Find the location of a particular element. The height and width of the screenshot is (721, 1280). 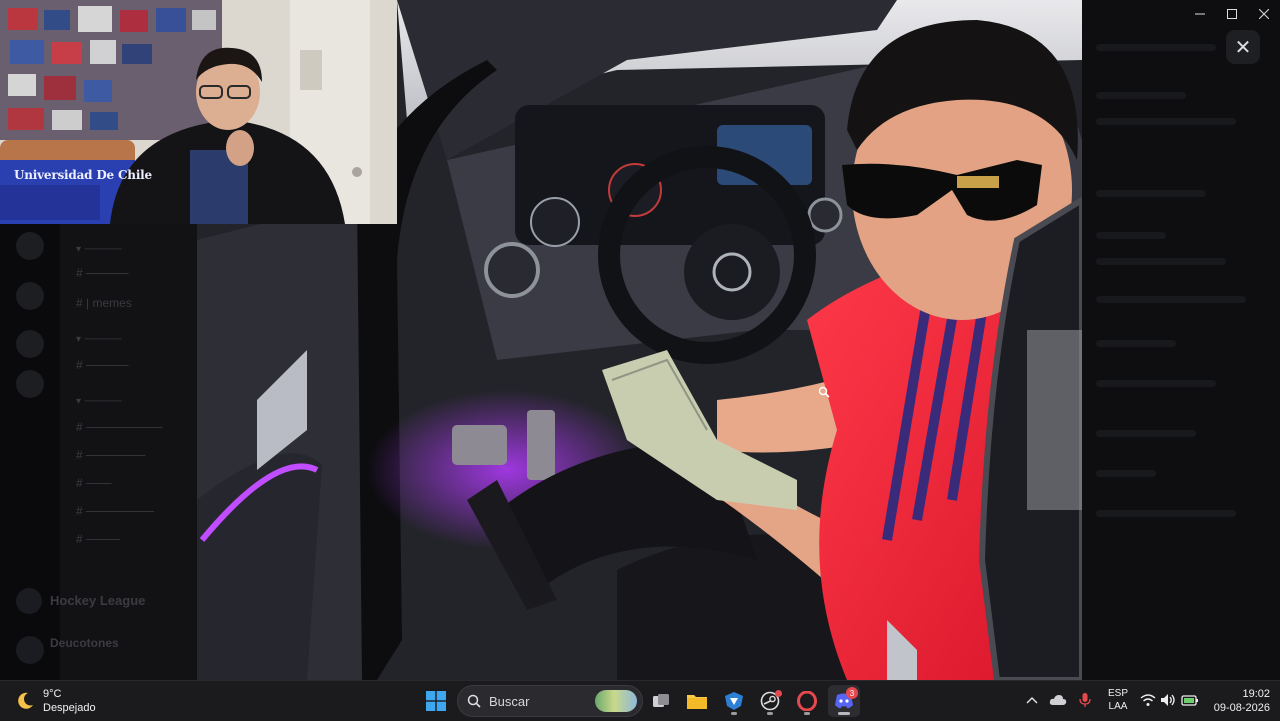

task-view-icon is located at coordinates (661, 700).